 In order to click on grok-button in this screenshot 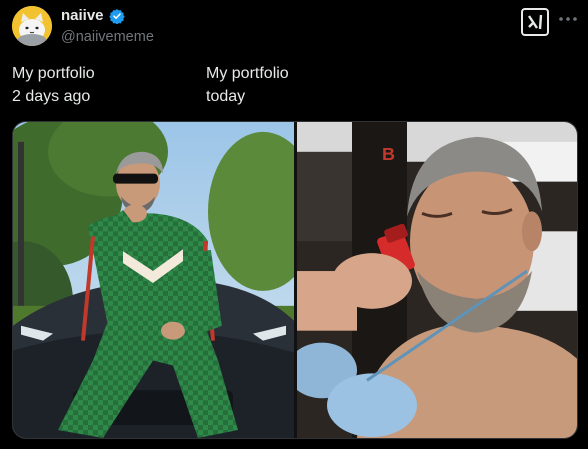, I will do `click(535, 22)`.